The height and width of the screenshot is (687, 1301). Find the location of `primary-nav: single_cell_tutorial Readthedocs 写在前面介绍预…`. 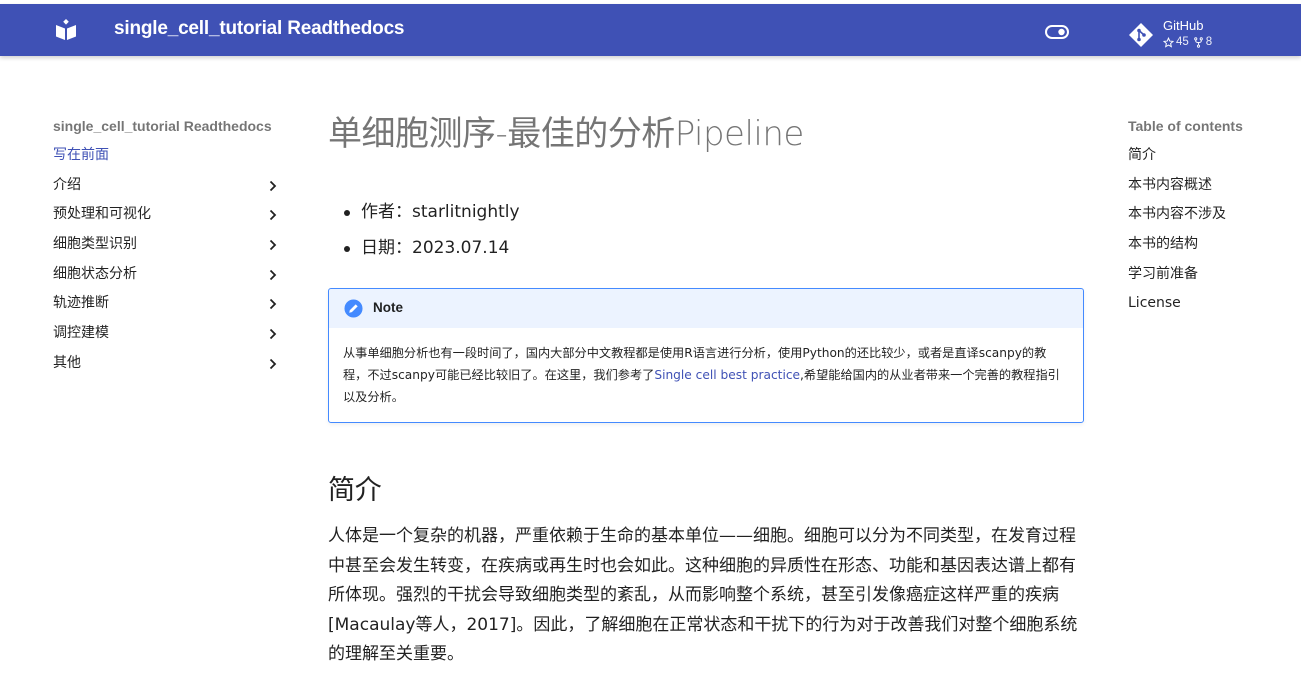

primary-nav: single_cell_tutorial Readthedocs 写在前面介绍预… is located at coordinates (168, 247).